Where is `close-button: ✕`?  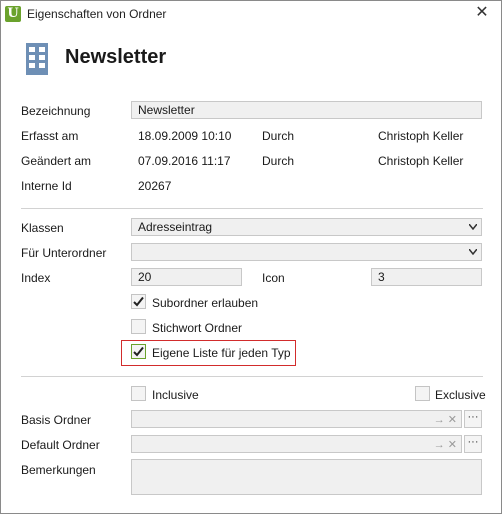
close-button: ✕ is located at coordinates (482, 13).